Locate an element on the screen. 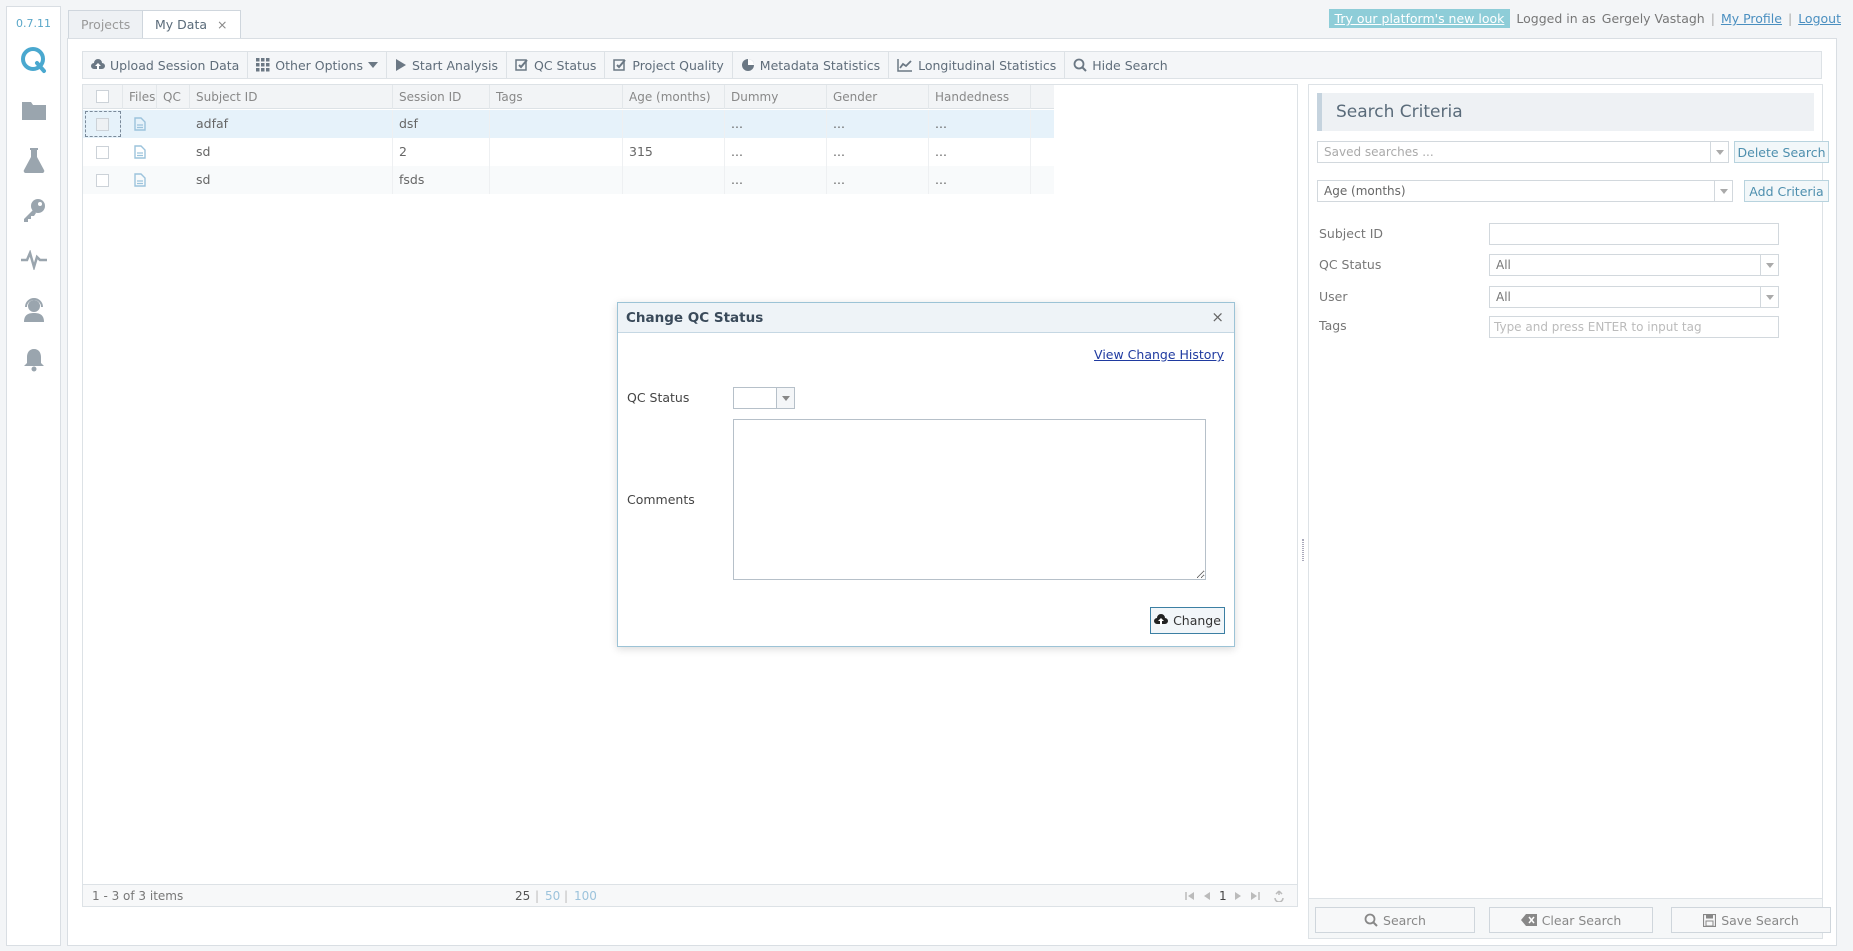 The width and height of the screenshot is (1853, 951). add-criteria-button: Add Criteria is located at coordinates (1786, 191).